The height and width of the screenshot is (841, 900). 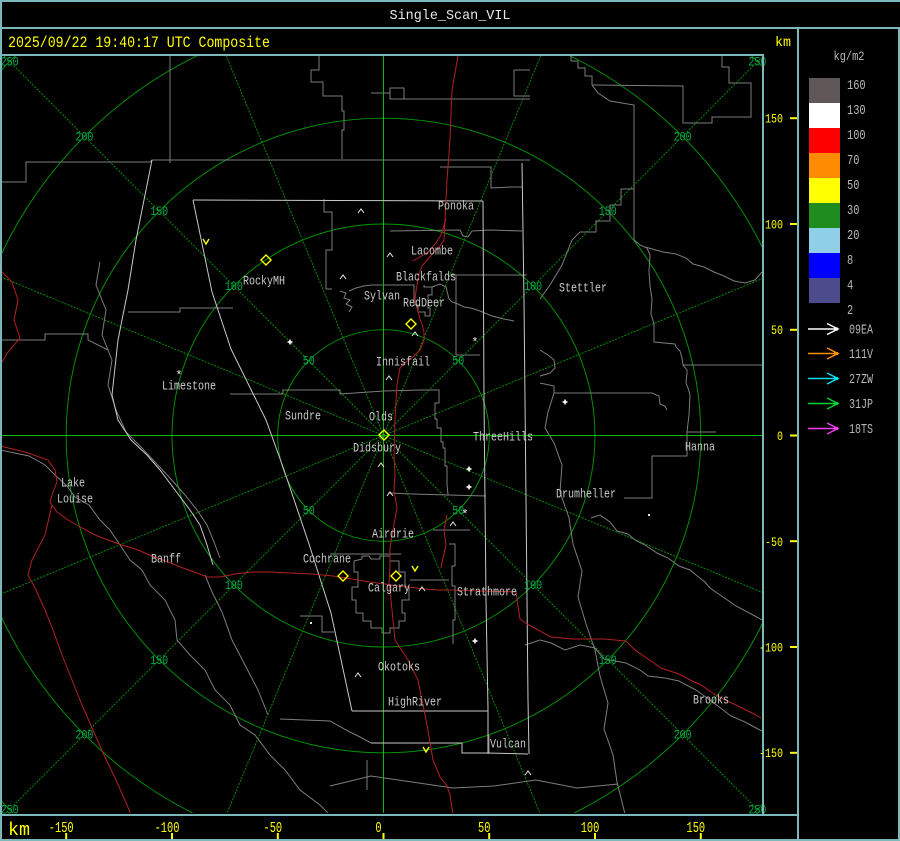 What do you see at coordinates (853, 211) in the screenshot?
I see `svg-text: 30` at bounding box center [853, 211].